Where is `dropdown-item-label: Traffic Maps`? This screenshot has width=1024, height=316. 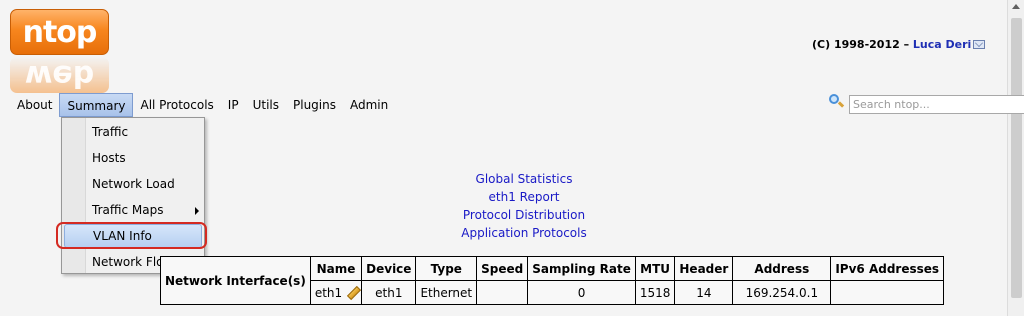
dropdown-item-label: Traffic Maps is located at coordinates (128, 210).